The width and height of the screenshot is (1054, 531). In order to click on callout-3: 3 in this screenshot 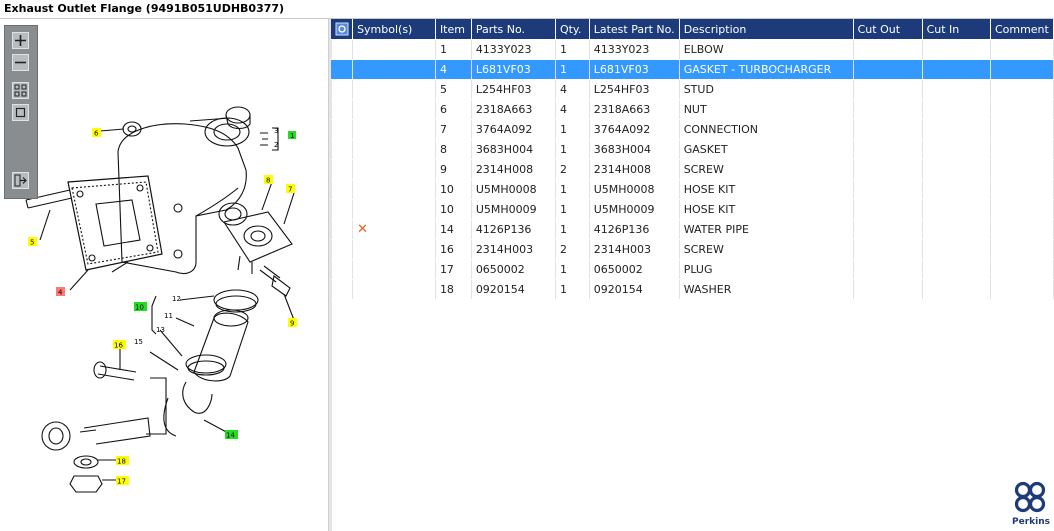, I will do `click(276, 131)`.